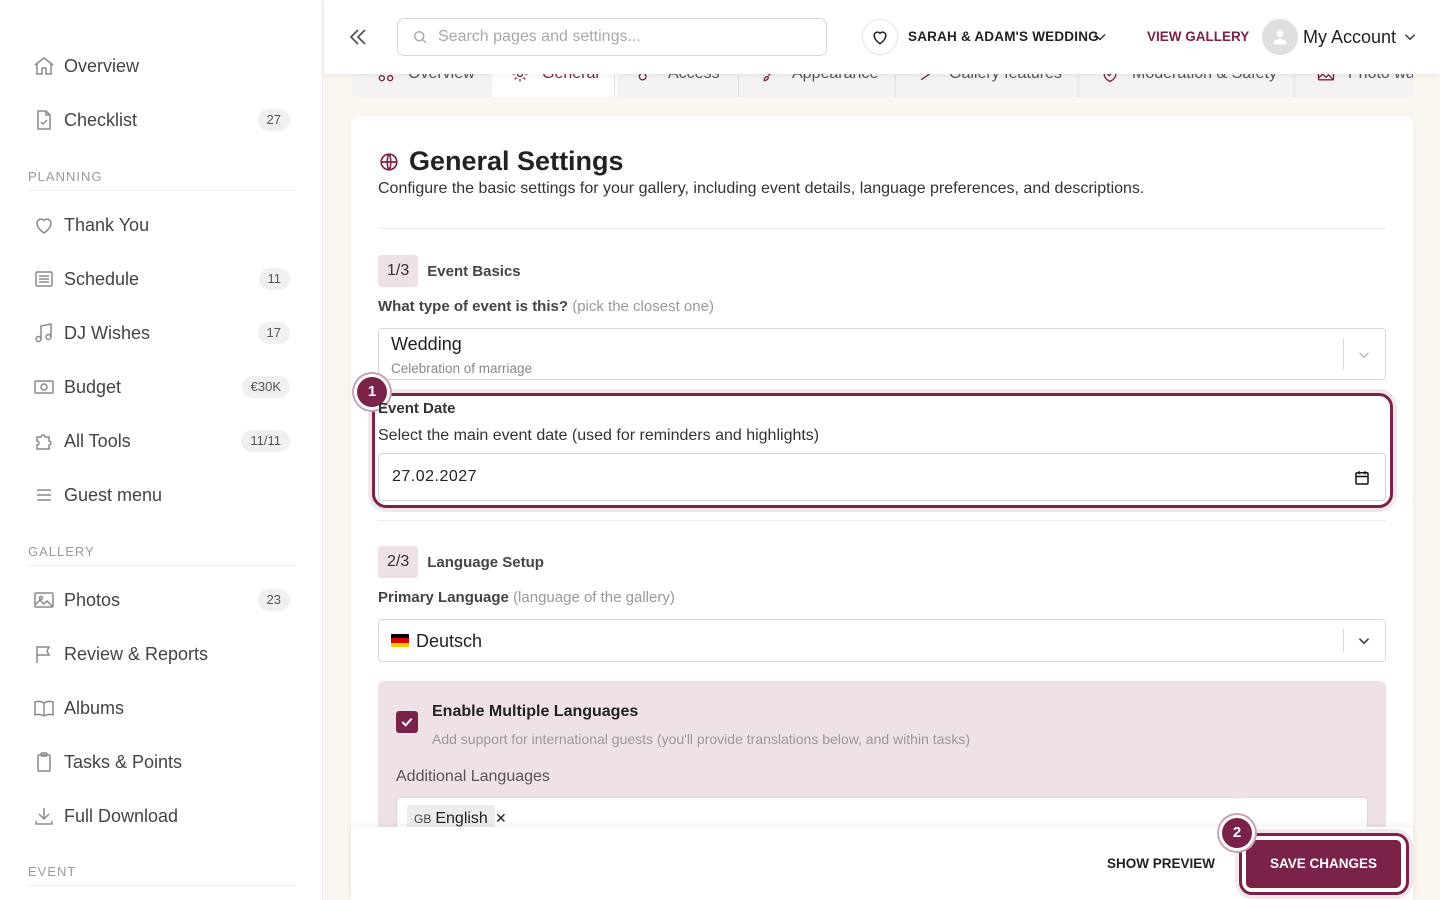  Describe the element at coordinates (618, 37) in the screenshot. I see `search-input` at that location.